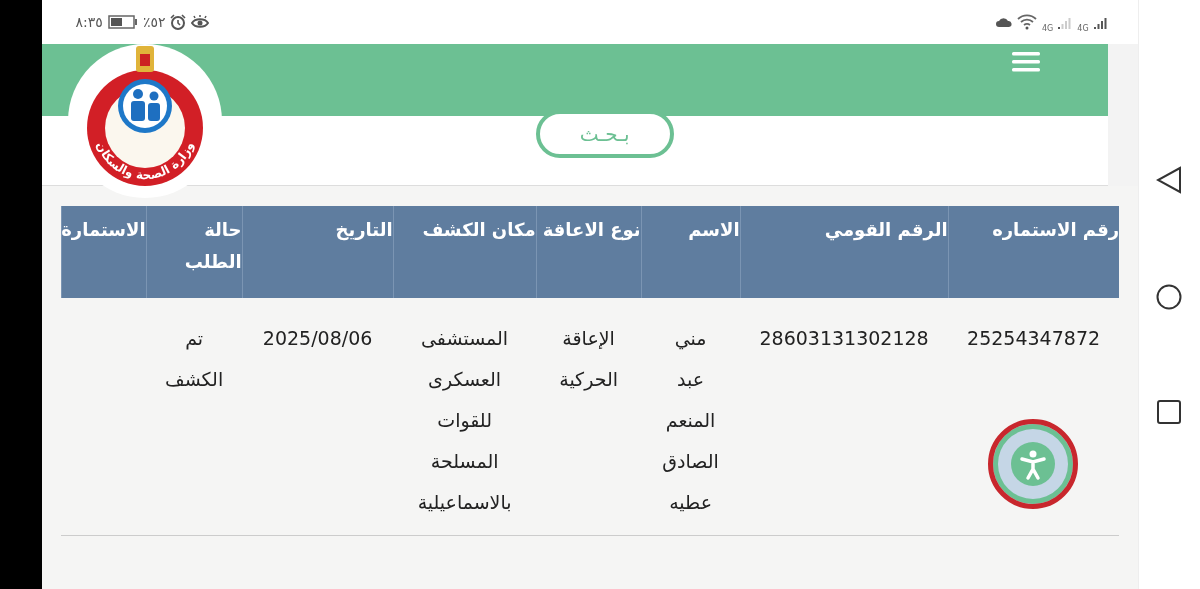  Describe the element at coordinates (178, 22) in the screenshot. I see `alarm-icon` at that location.